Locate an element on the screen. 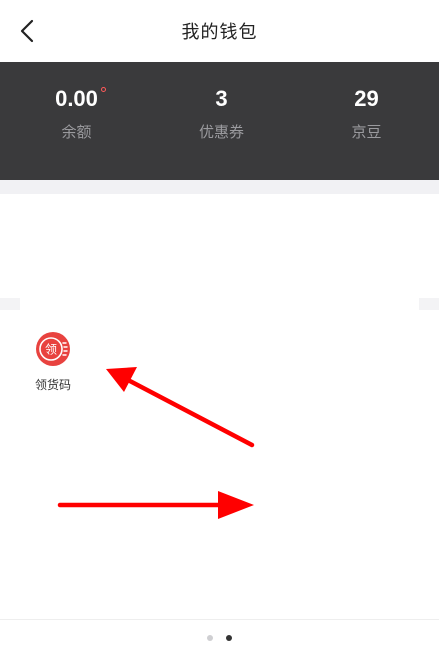 The width and height of the screenshot is (439, 653). jingdou-stat: 29 京豆 is located at coordinates (366, 121).